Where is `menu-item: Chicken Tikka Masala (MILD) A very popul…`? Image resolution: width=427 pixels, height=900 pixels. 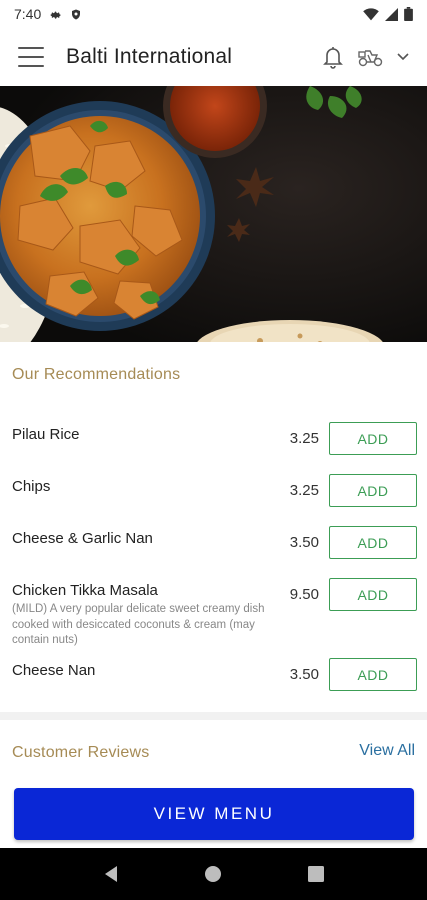 menu-item: Chicken Tikka Masala (MILD) A very popul… is located at coordinates (213, 608).